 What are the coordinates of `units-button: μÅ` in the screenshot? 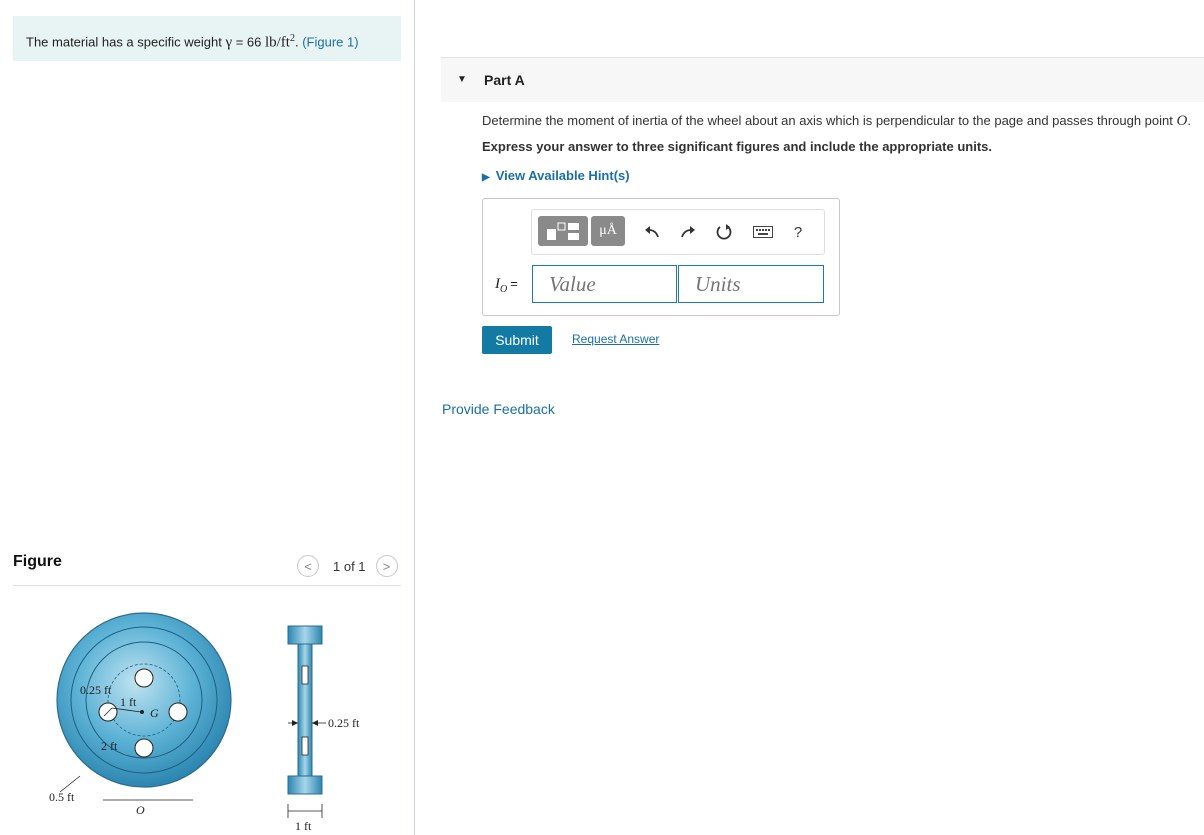 It's located at (608, 231).